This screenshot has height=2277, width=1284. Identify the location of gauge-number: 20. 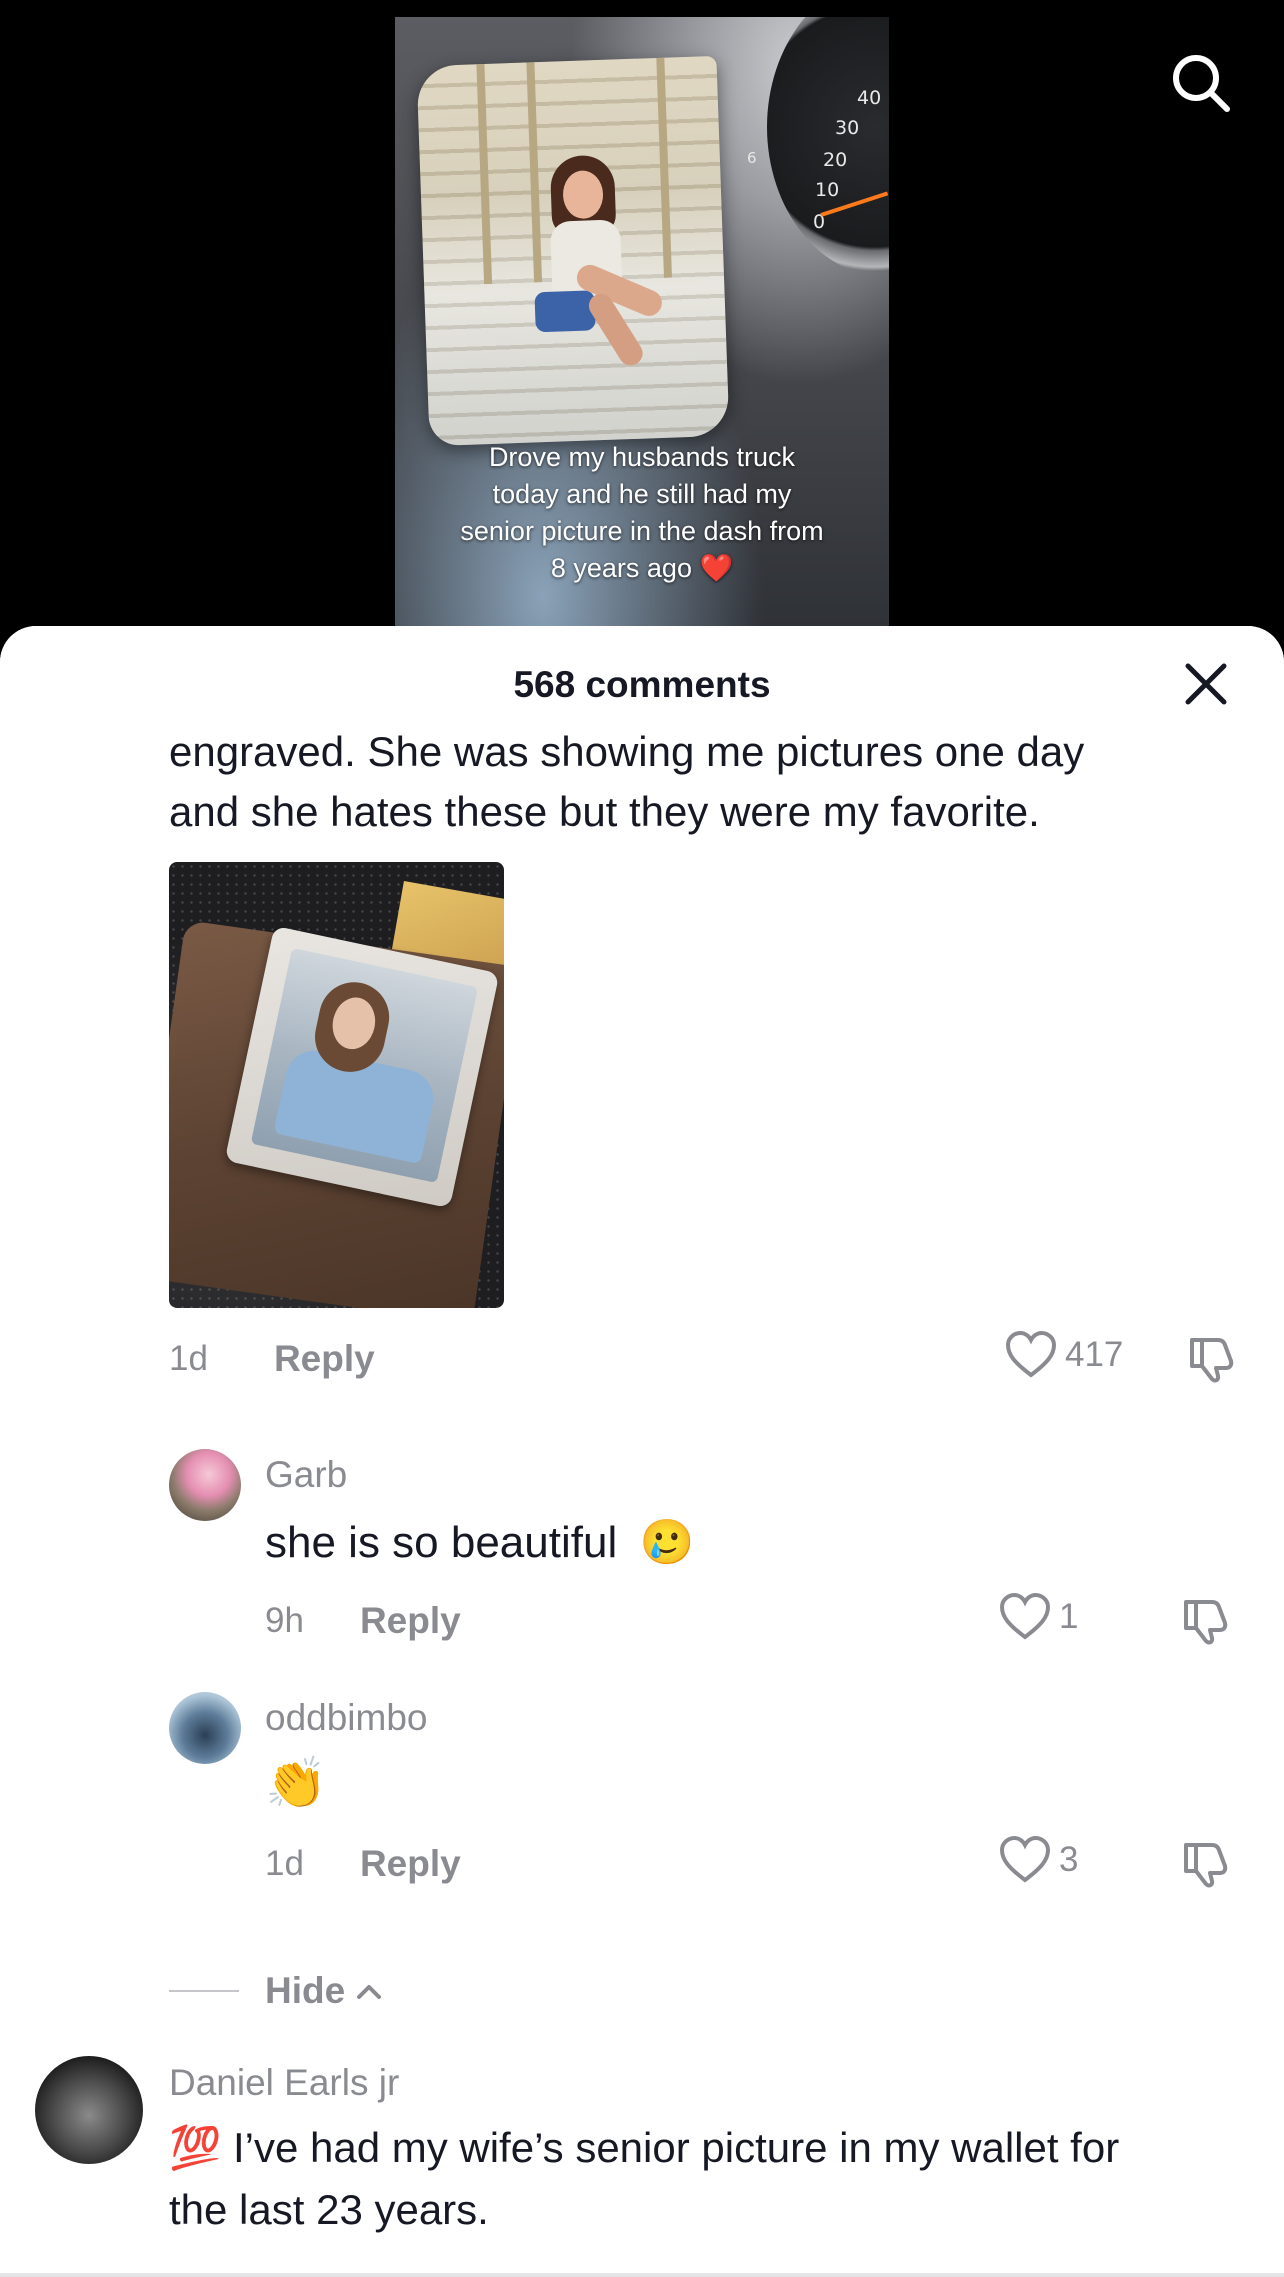
(835, 160).